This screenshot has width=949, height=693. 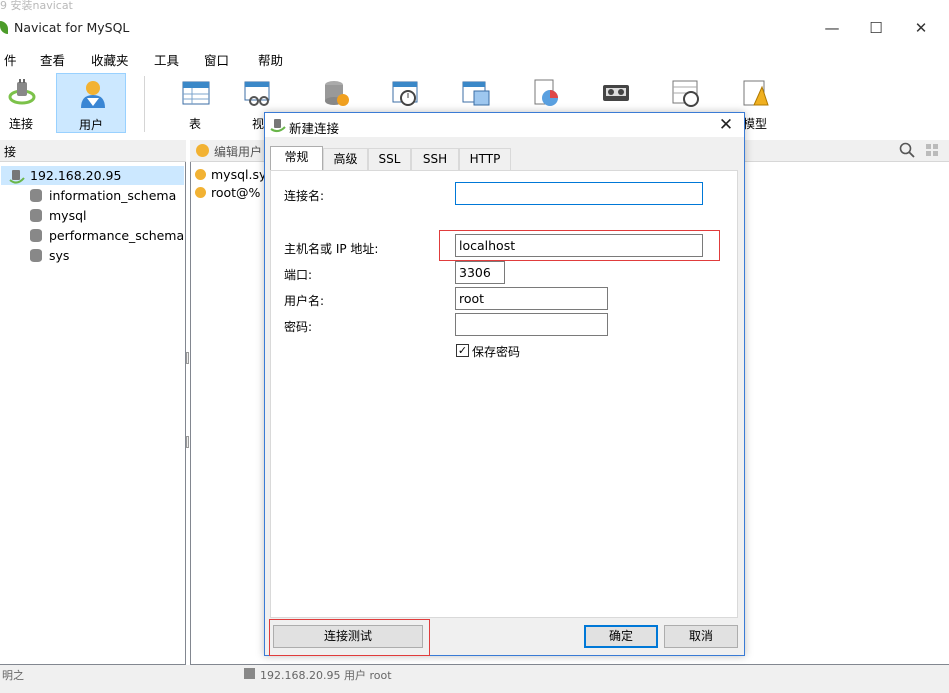 I want to click on left-panel-header: 接, so click(x=93, y=151).